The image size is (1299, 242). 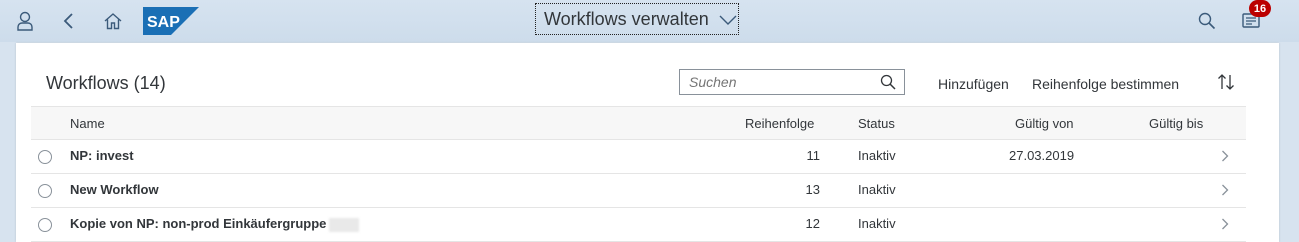 What do you see at coordinates (638, 191) in the screenshot?
I see `table-row: New Workflow 13 Inaktiv` at bounding box center [638, 191].